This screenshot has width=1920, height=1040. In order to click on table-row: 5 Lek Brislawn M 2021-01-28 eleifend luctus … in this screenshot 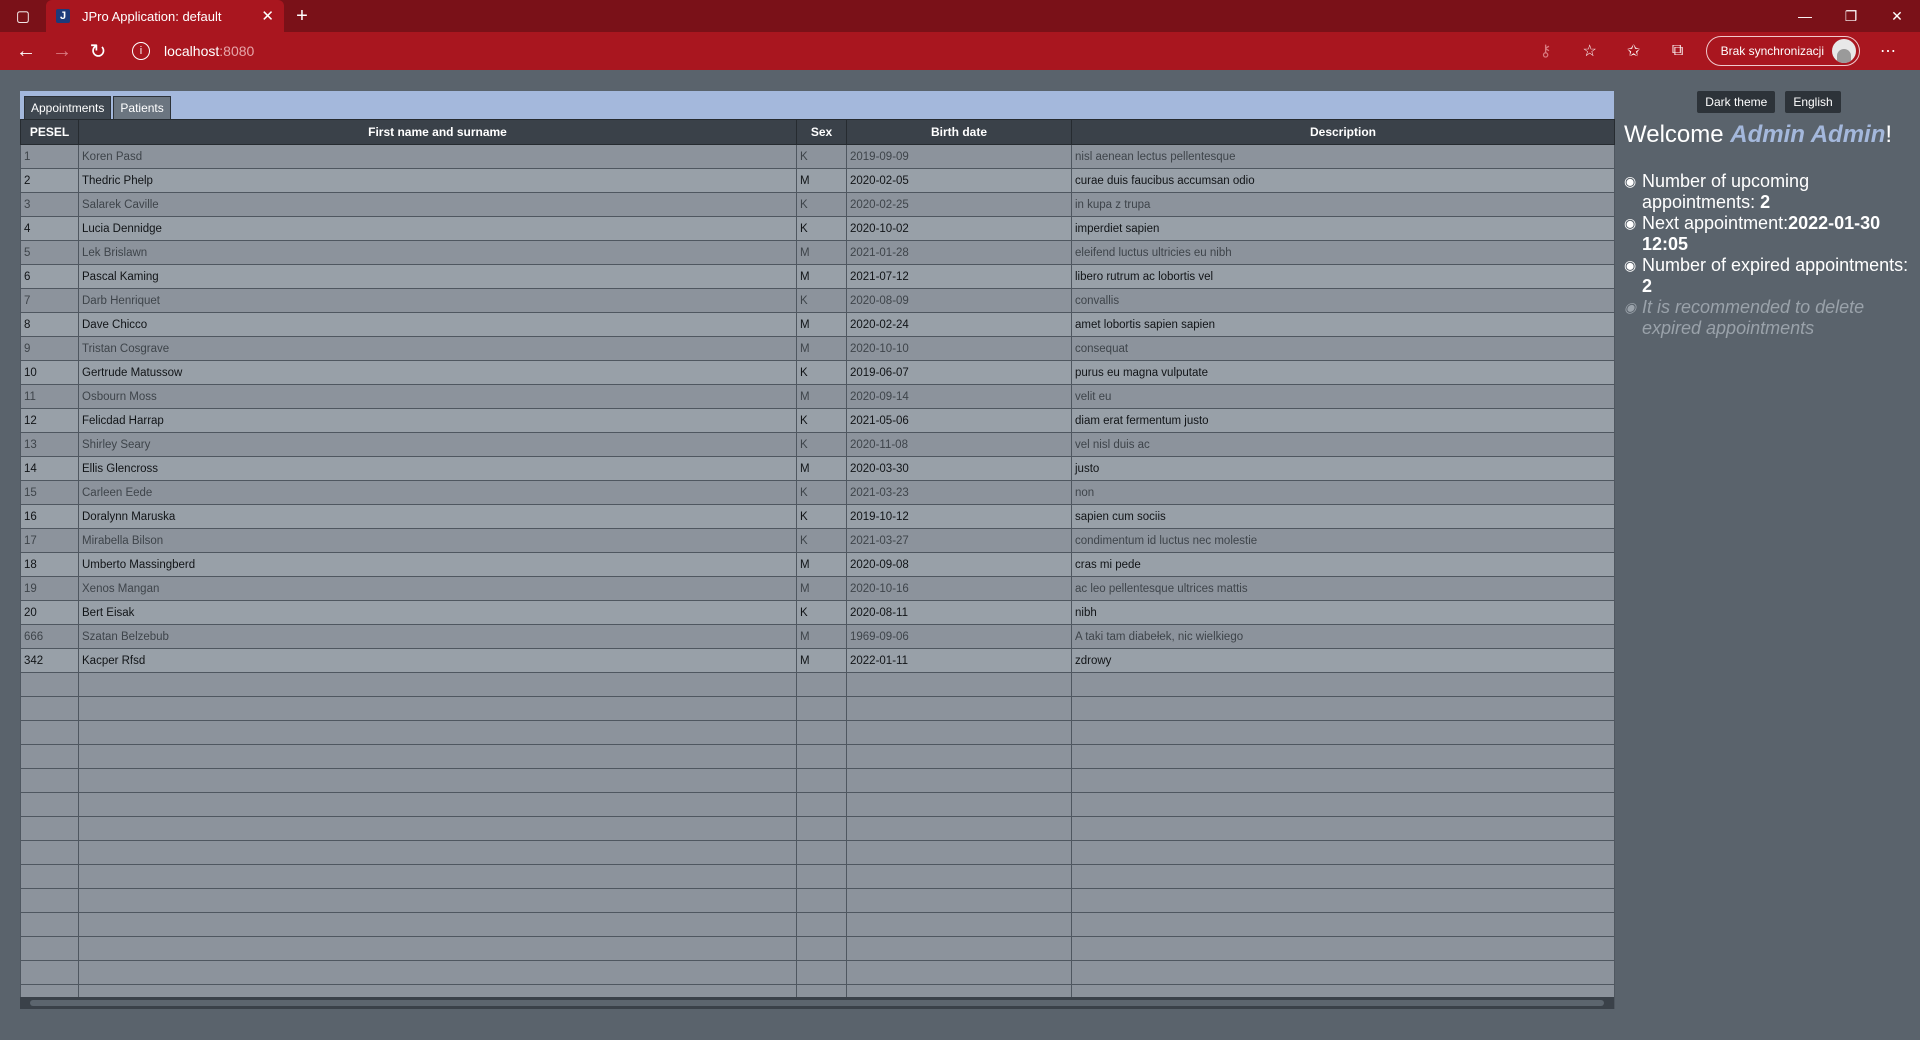, I will do `click(817, 252)`.